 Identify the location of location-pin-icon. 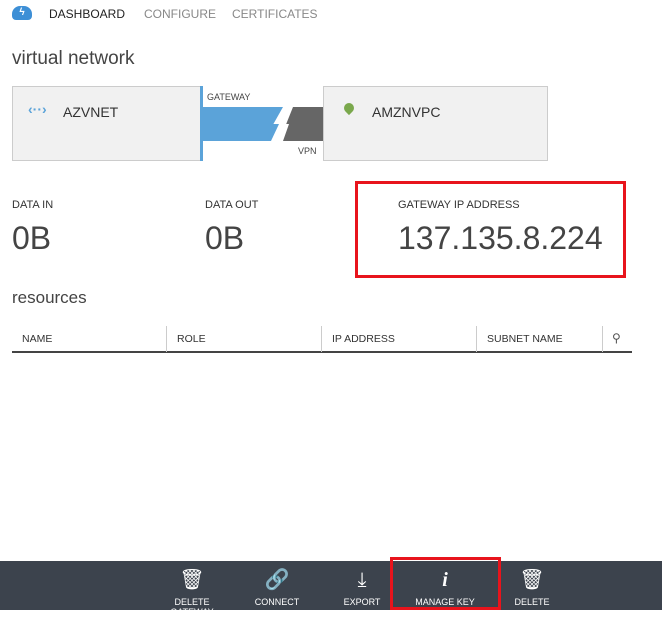
(349, 108).